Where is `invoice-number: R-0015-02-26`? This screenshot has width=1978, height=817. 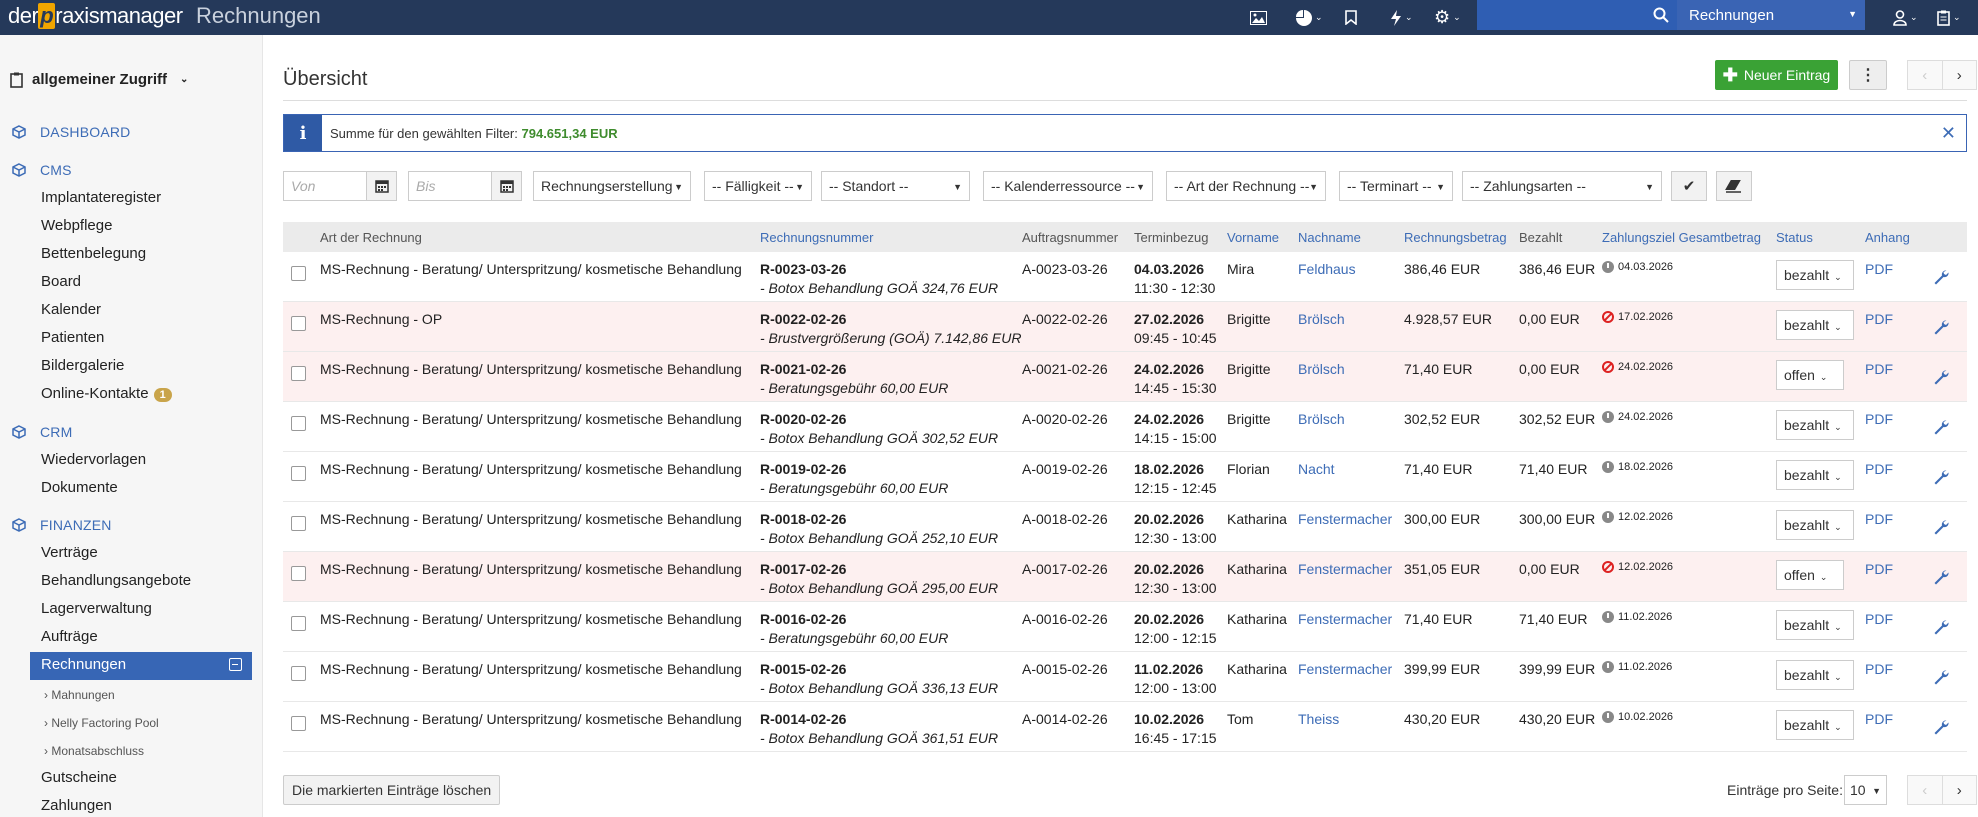 invoice-number: R-0015-02-26 is located at coordinates (803, 669).